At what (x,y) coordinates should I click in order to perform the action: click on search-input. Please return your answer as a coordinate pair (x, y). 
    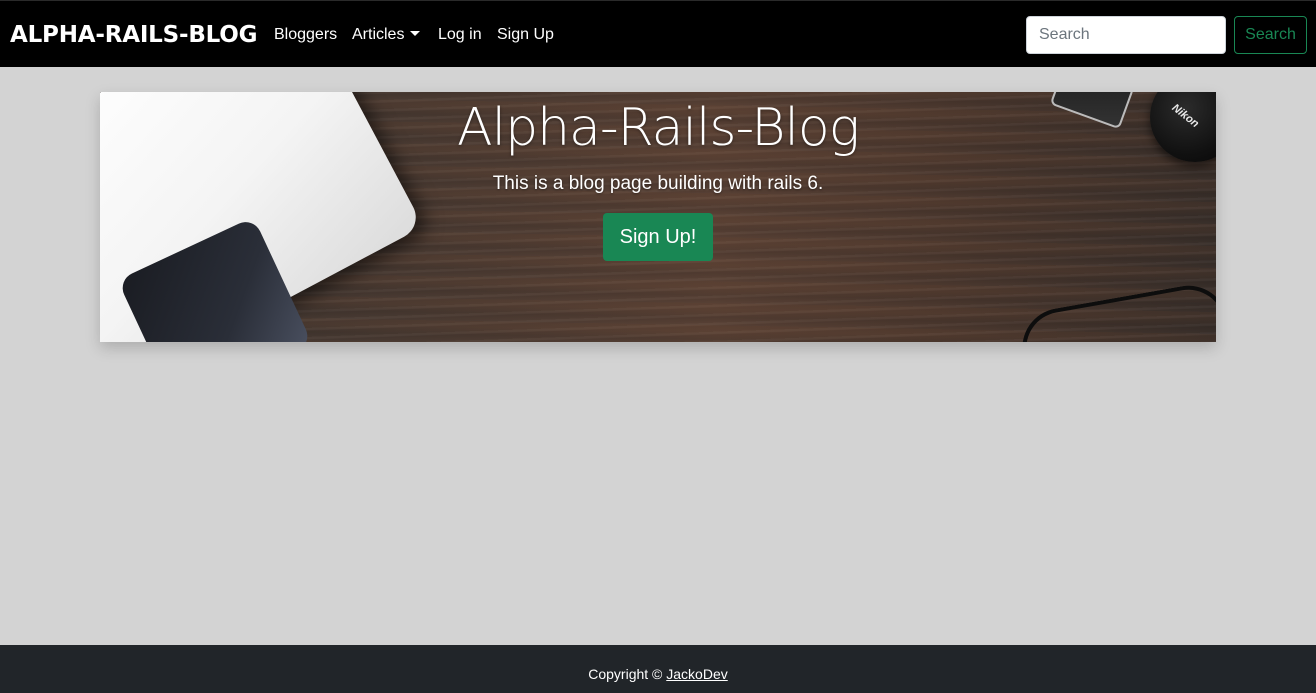
    Looking at the image, I should click on (1126, 35).